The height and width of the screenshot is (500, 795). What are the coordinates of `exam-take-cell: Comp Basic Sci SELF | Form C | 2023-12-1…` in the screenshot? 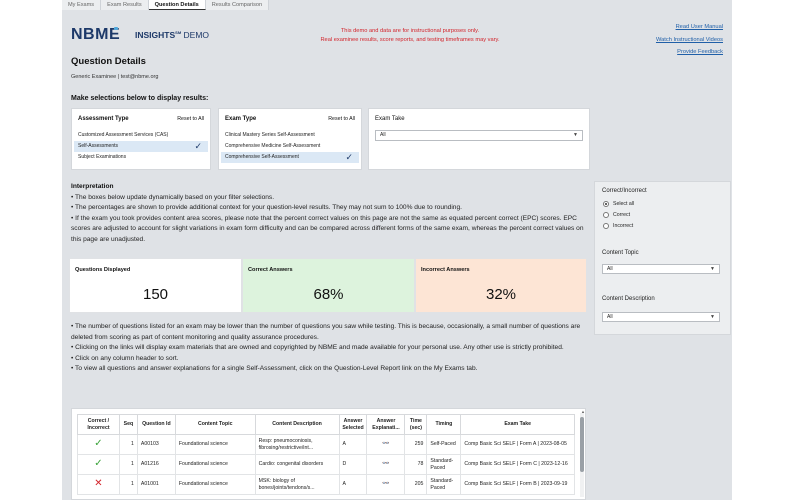 It's located at (517, 464).